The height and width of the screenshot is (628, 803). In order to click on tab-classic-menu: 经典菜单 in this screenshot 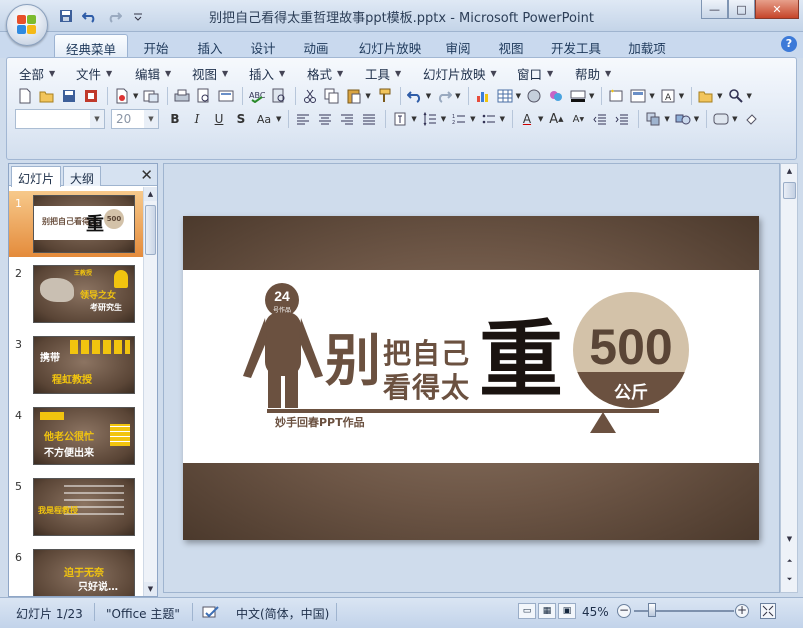, I will do `click(91, 46)`.